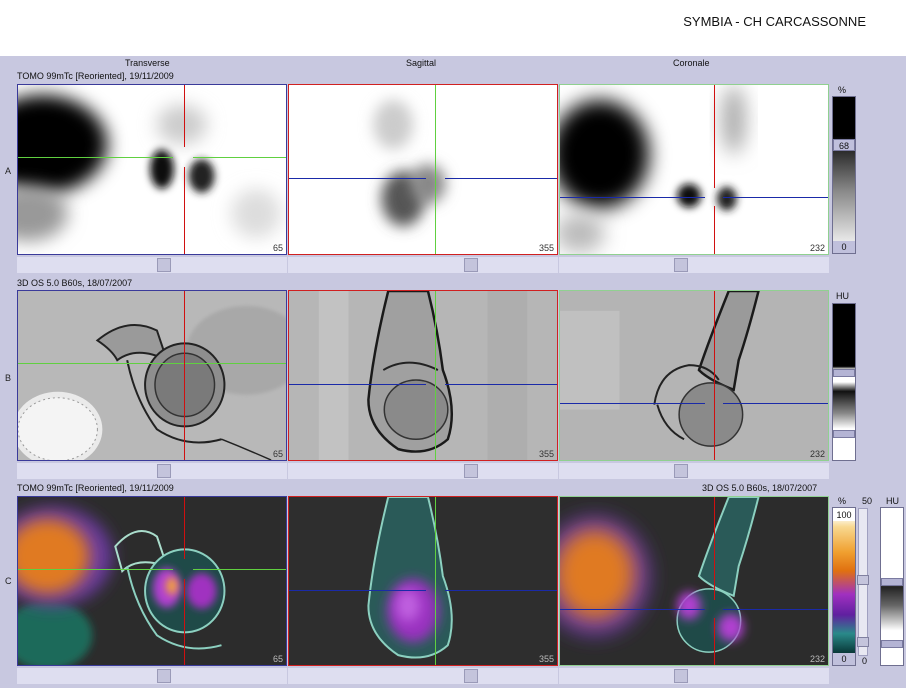 The height and width of the screenshot is (688, 906). Describe the element at coordinates (95, 76) in the screenshot. I see `row-a-series-label: TOMO 99mTc [Reoriented], 19/11/2009` at that location.